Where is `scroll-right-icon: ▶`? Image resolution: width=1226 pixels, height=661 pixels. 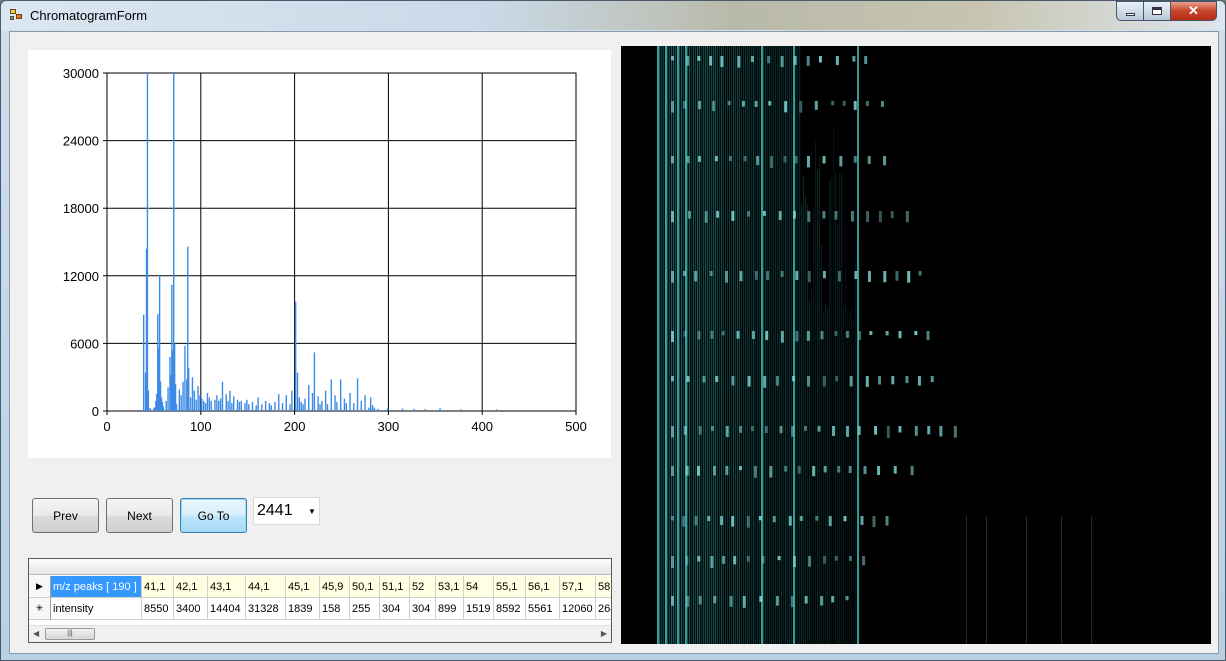
scroll-right-icon: ▶ is located at coordinates (604, 633).